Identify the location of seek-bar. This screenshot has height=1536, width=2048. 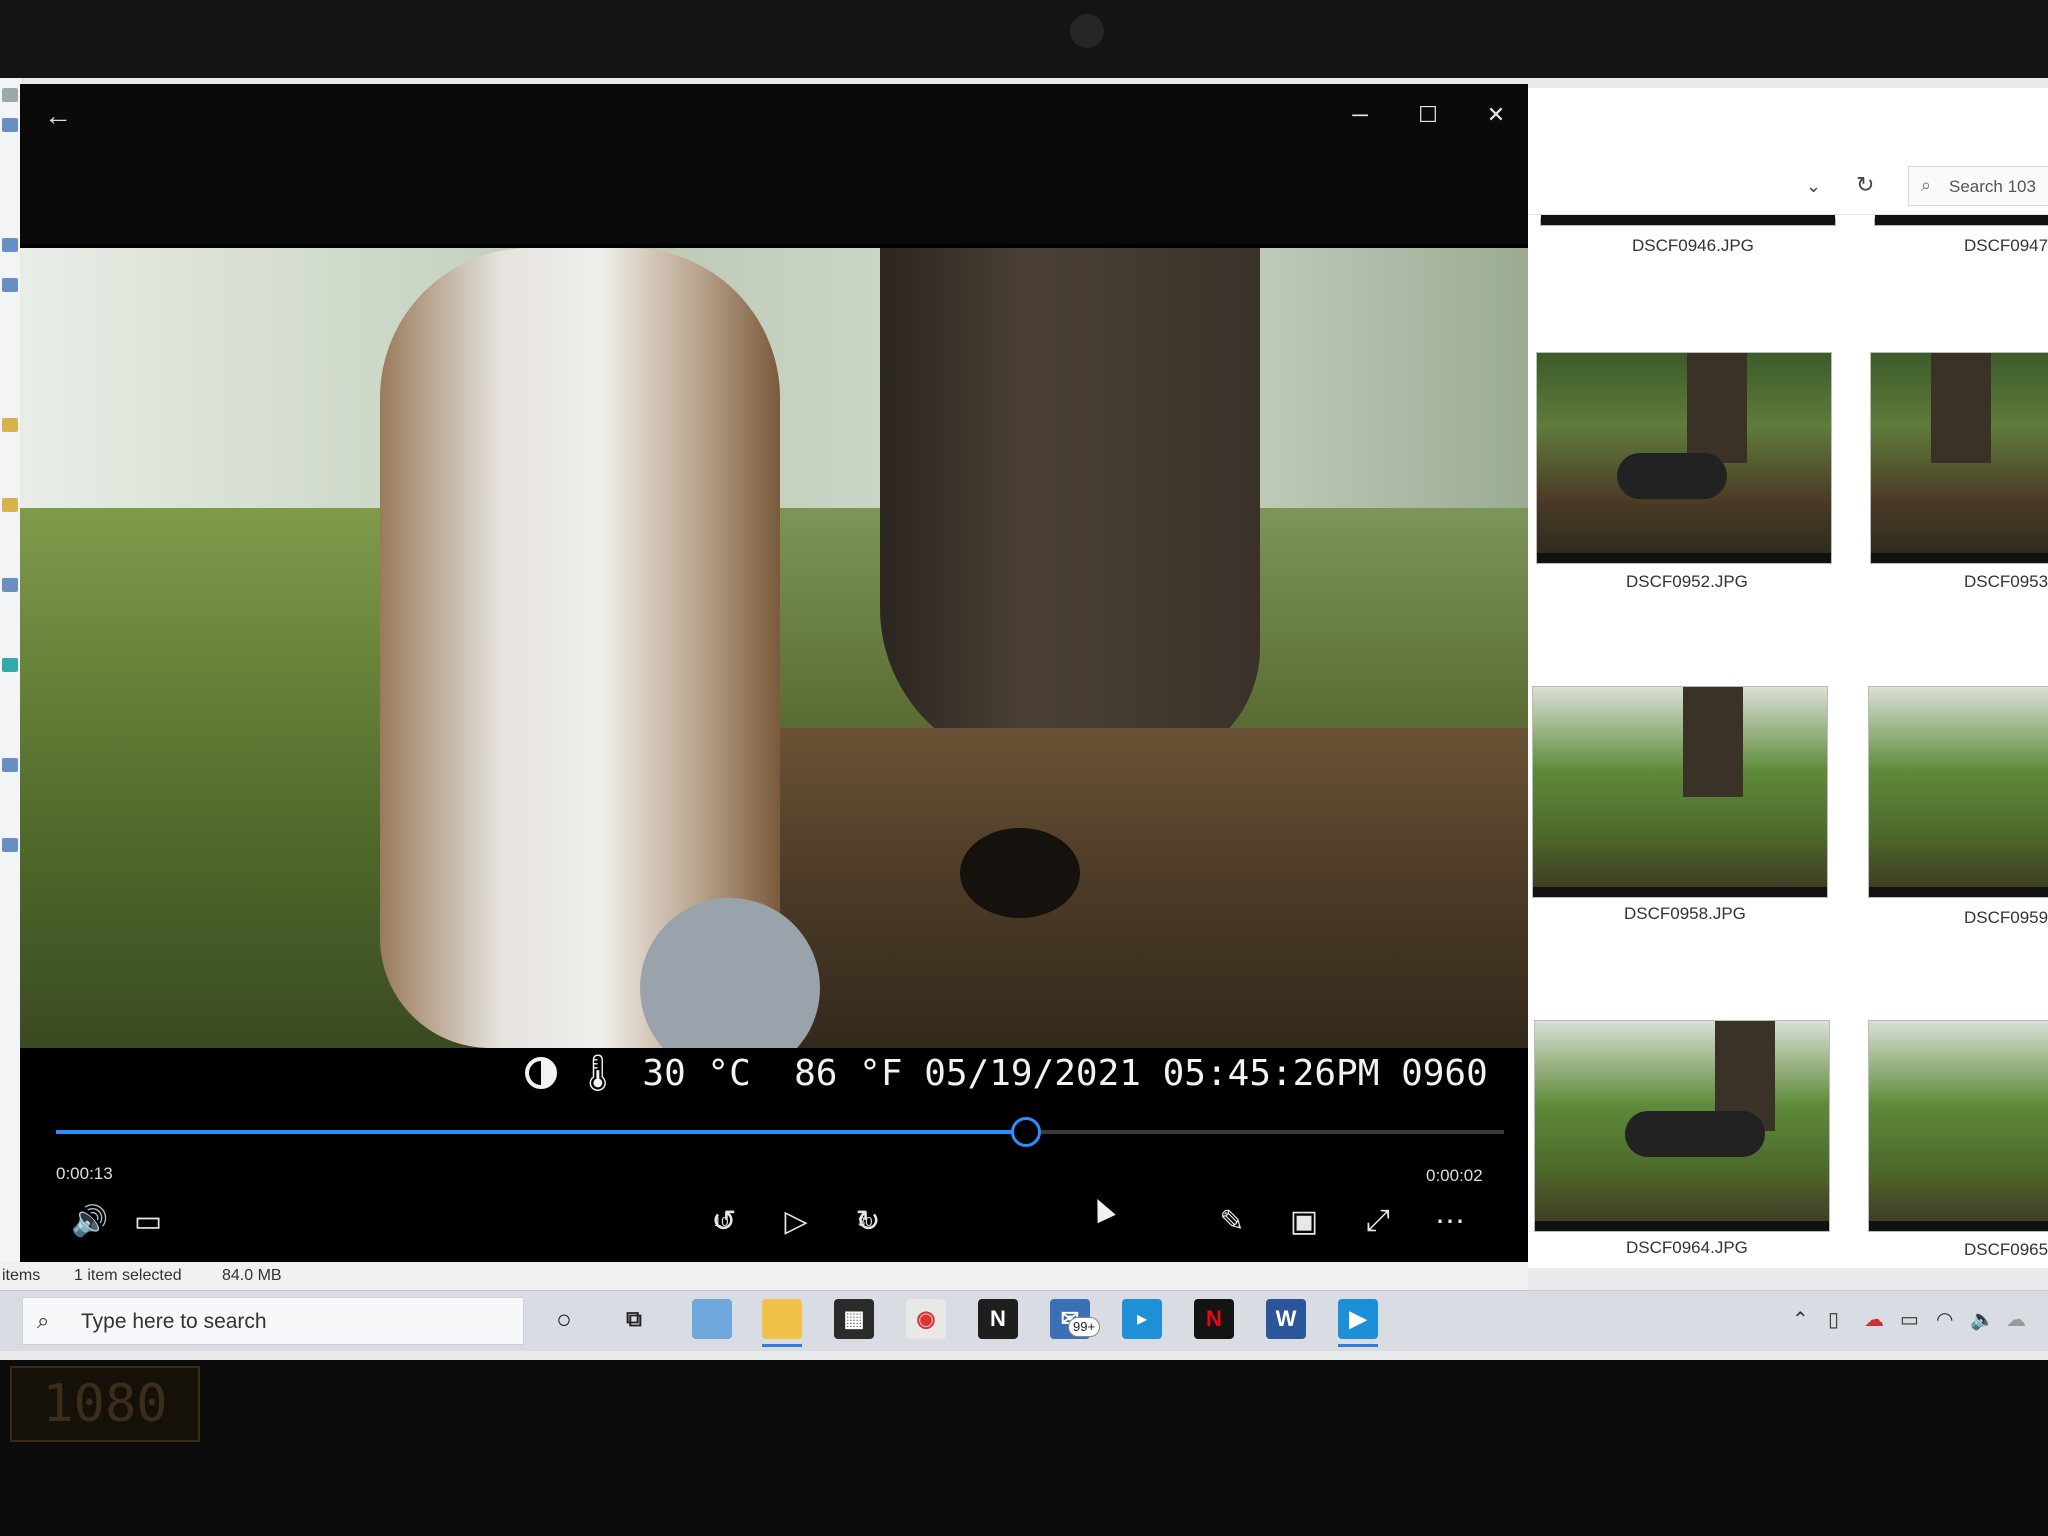
(780, 1132).